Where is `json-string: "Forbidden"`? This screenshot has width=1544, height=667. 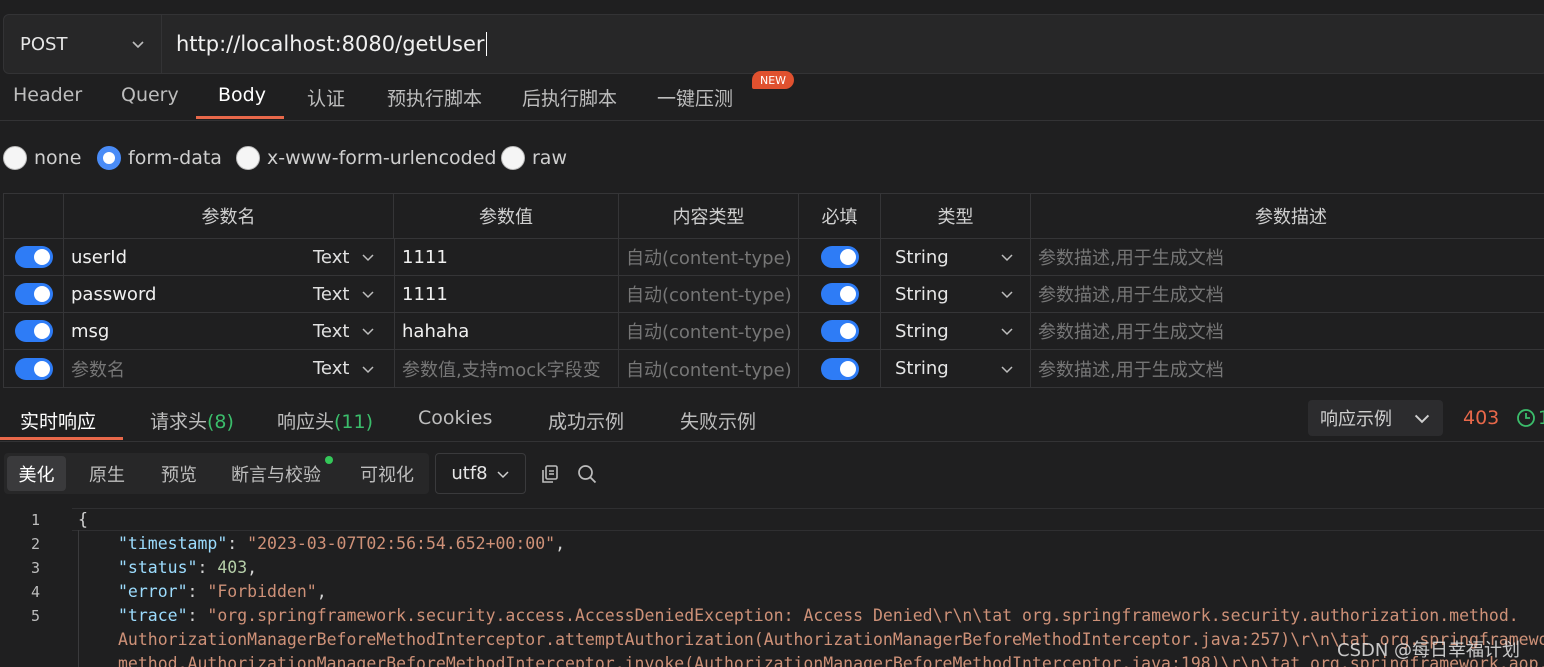 json-string: "Forbidden" is located at coordinates (262, 591).